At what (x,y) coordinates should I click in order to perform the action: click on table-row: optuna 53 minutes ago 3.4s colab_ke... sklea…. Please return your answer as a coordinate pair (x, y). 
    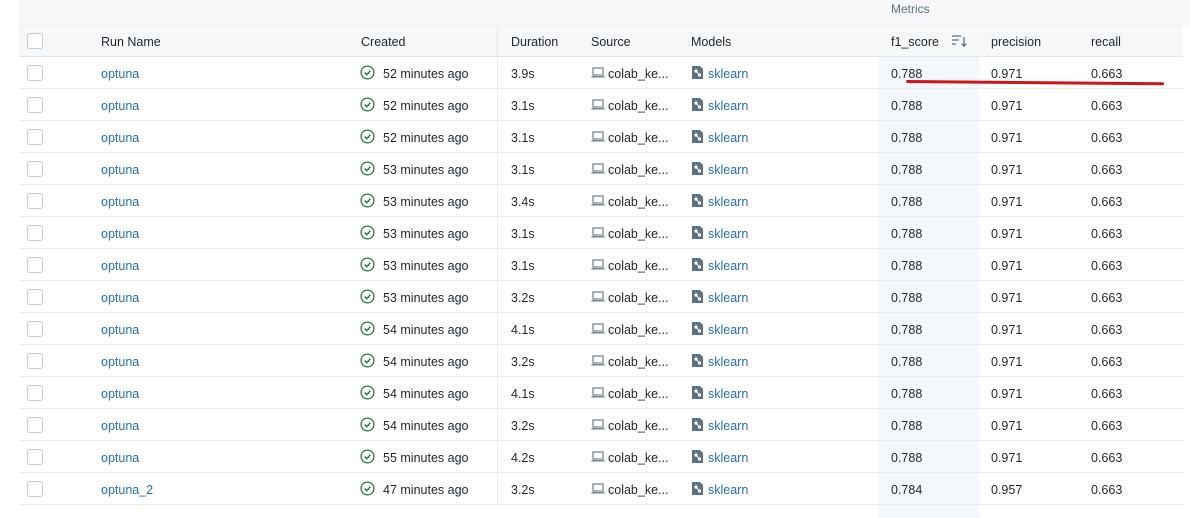
    Looking at the image, I should click on (604, 201).